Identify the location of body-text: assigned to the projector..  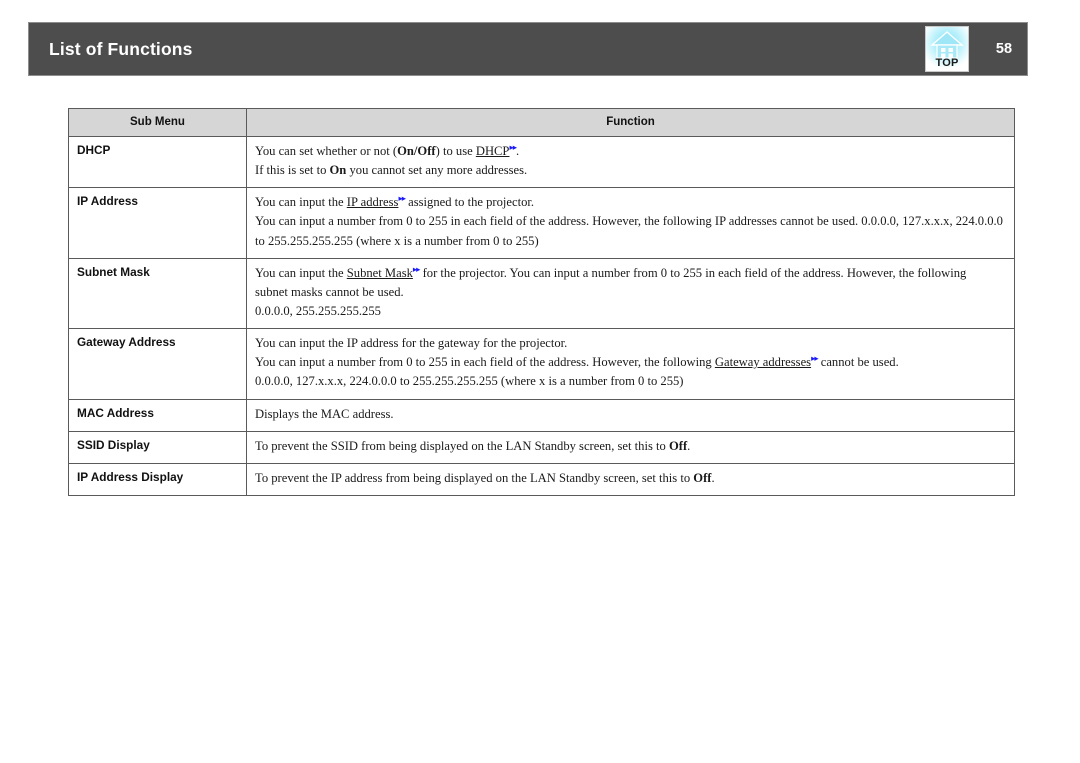
(469, 202).